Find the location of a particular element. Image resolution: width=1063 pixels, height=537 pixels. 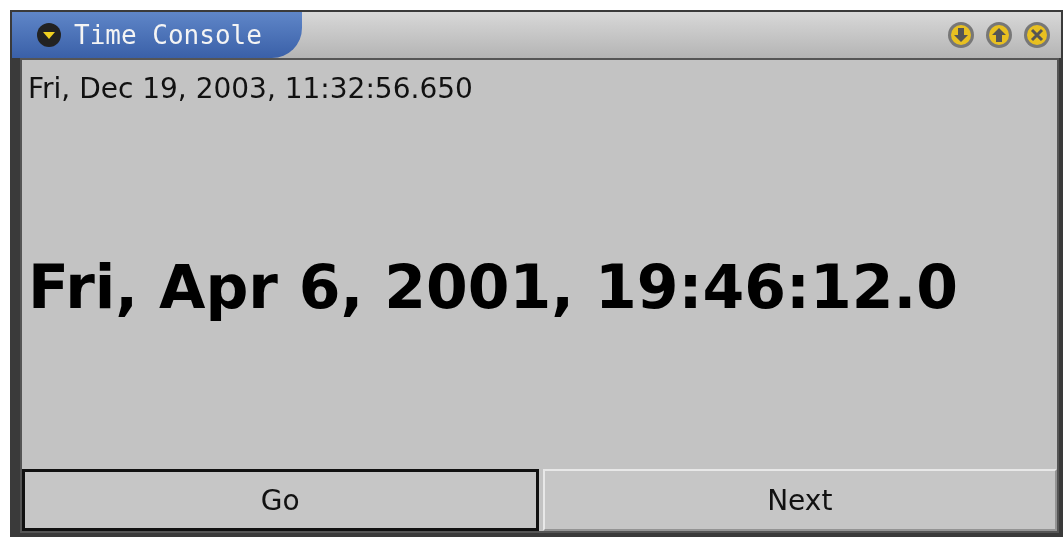

maximize-icon is located at coordinates (999, 35).